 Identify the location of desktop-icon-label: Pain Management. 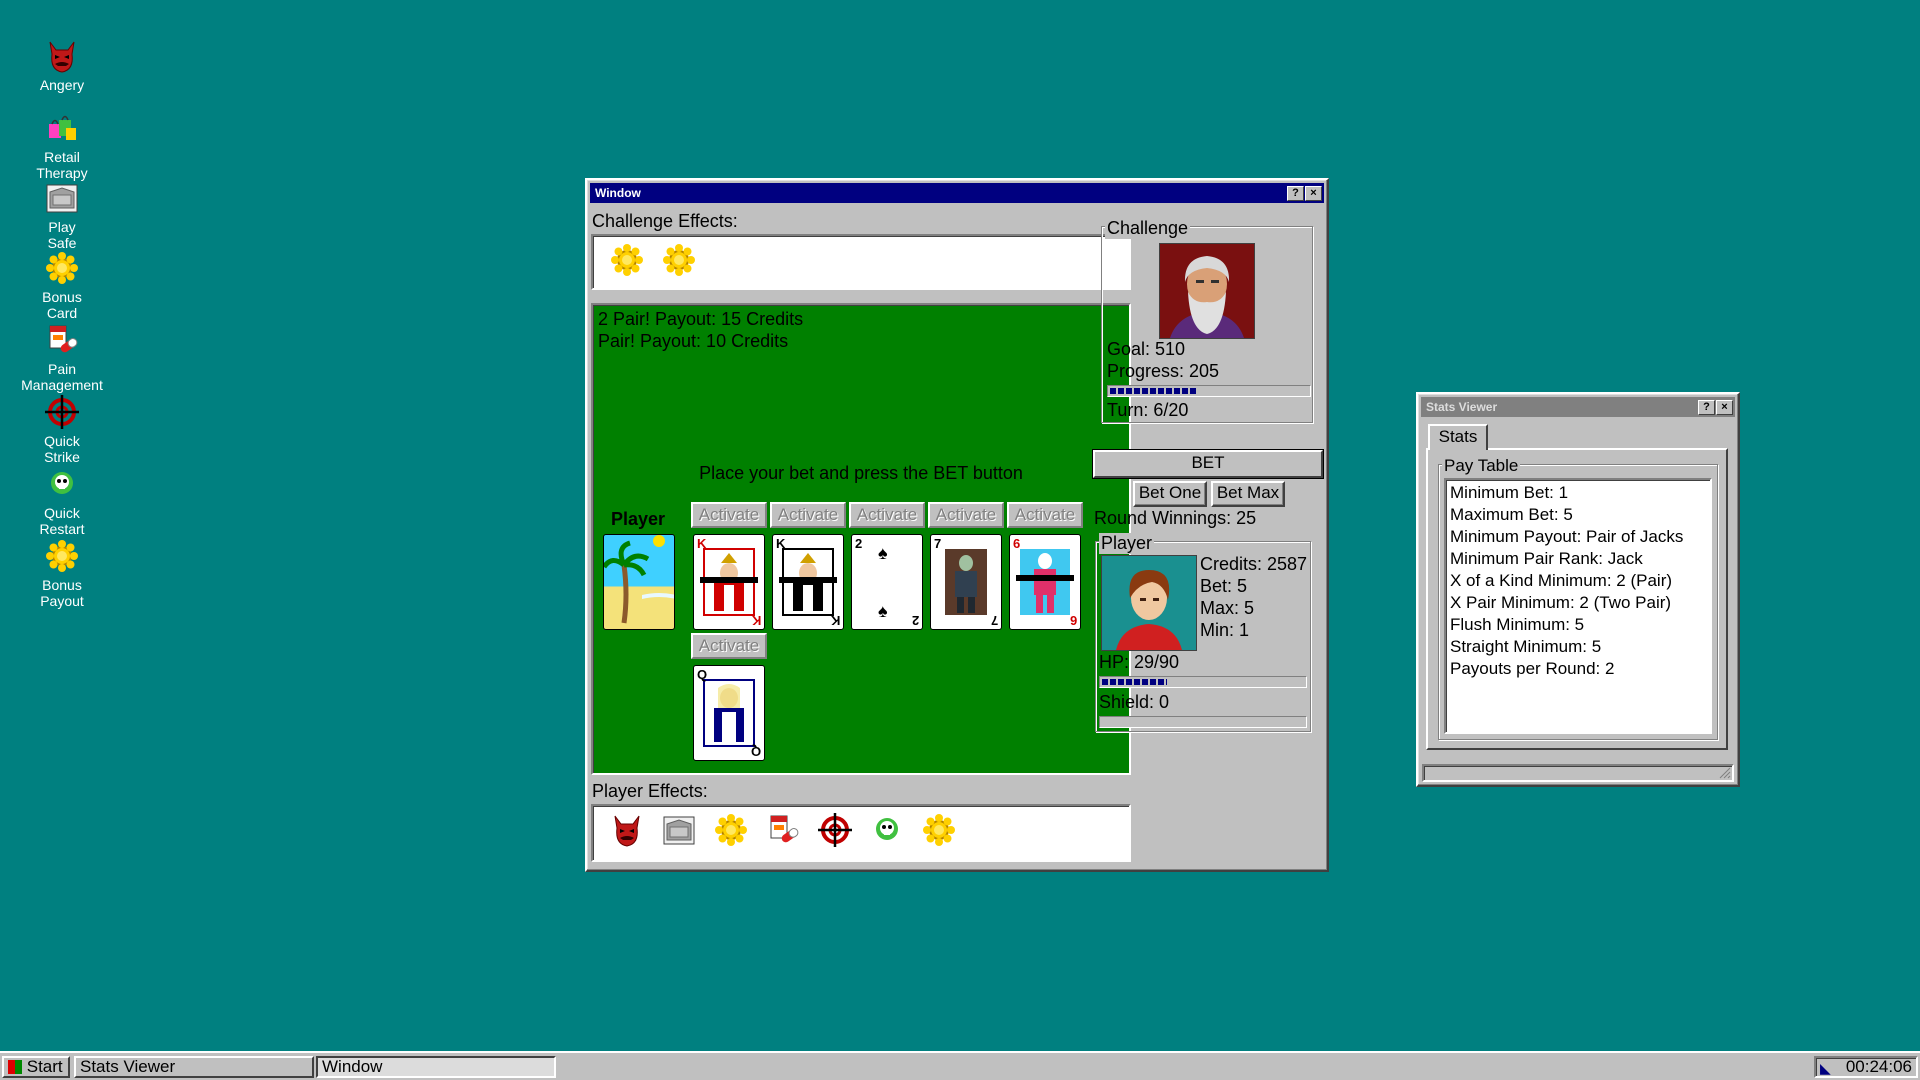
(62, 377).